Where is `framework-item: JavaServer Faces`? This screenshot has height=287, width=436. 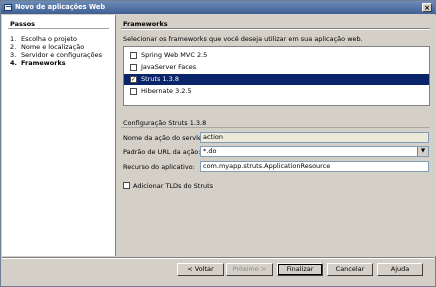
framework-item: JavaServer Faces is located at coordinates (276, 67).